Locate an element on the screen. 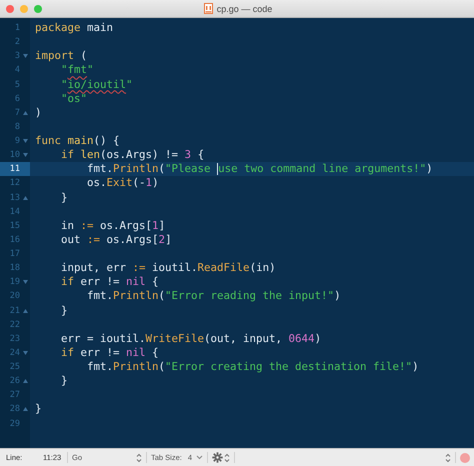 This screenshot has height=466, width=474. line-number: 28 is located at coordinates (15, 409).